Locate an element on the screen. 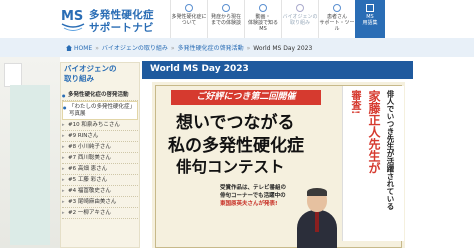  decorative-background-image is located at coordinates (30, 152).